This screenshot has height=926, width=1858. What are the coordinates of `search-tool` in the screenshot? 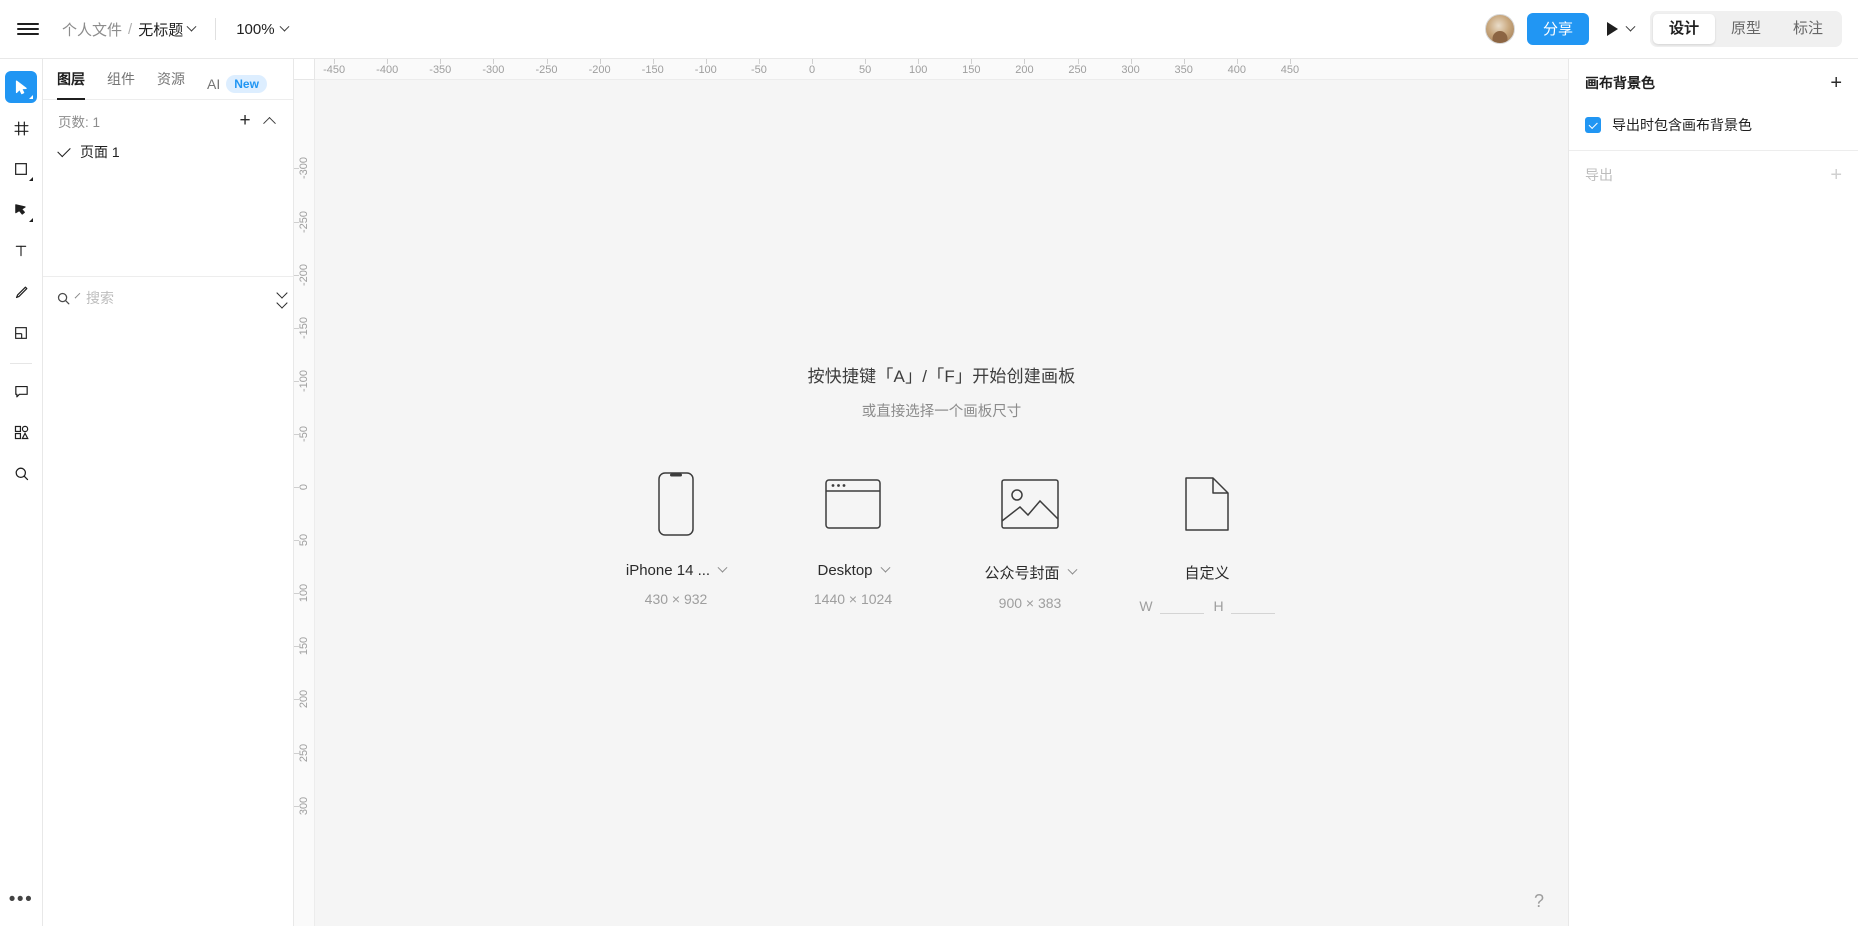 It's located at (21, 473).